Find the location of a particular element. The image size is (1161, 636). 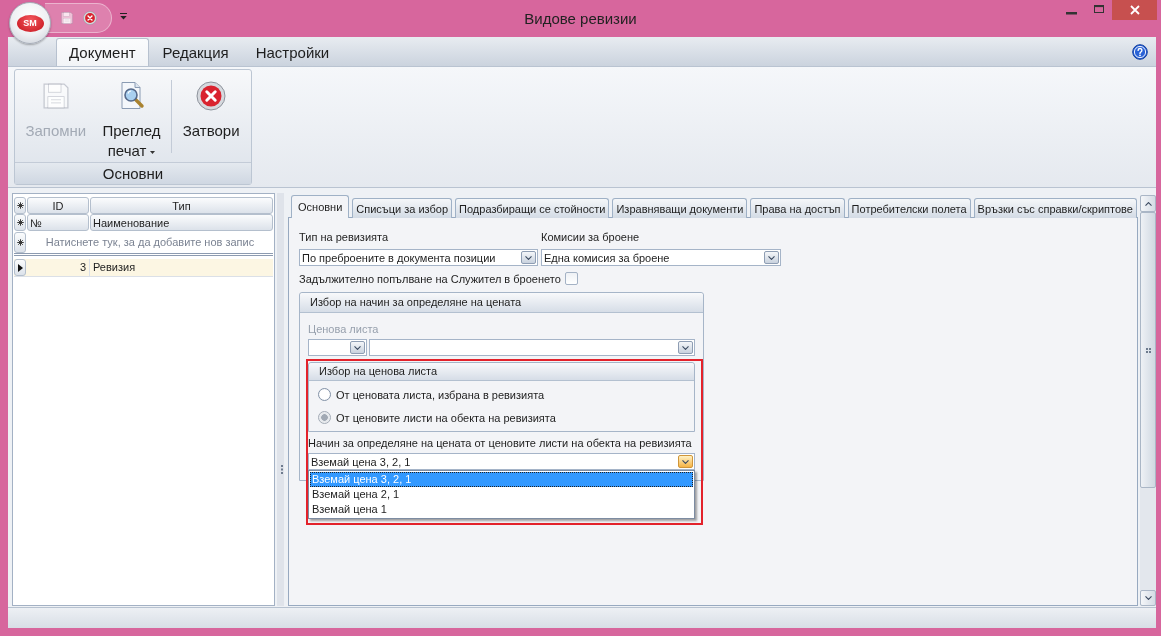

checkbox is located at coordinates (571, 278).